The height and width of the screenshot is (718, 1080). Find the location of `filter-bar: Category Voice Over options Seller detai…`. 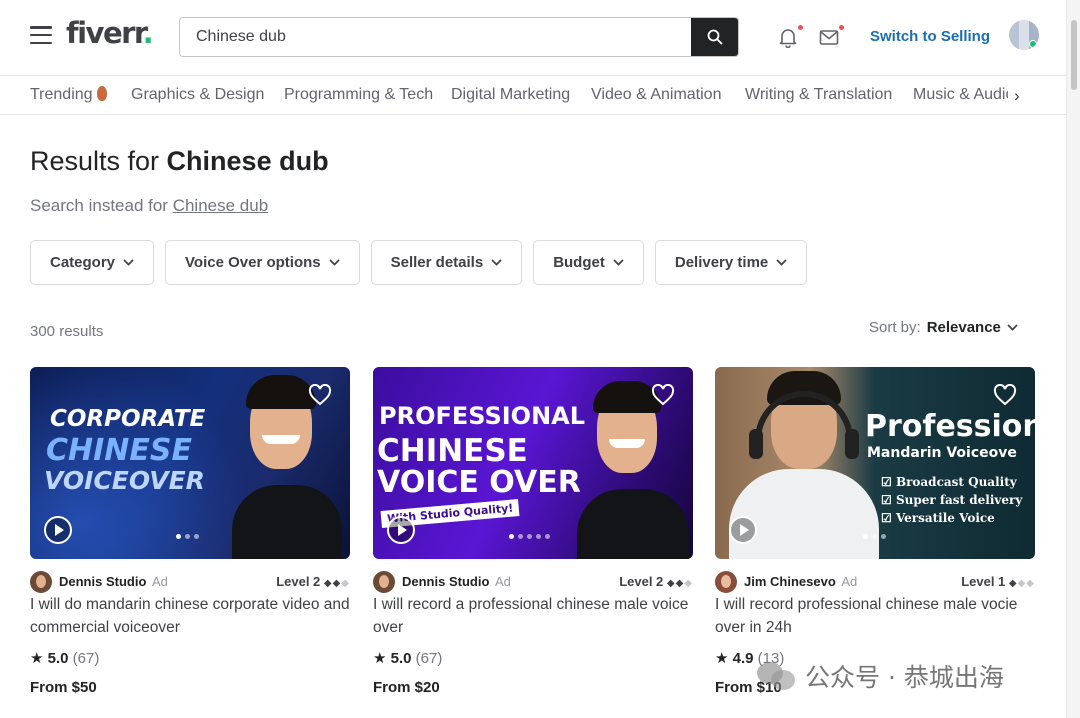

filter-bar: Category Voice Over options Seller detai… is located at coordinates (419, 262).